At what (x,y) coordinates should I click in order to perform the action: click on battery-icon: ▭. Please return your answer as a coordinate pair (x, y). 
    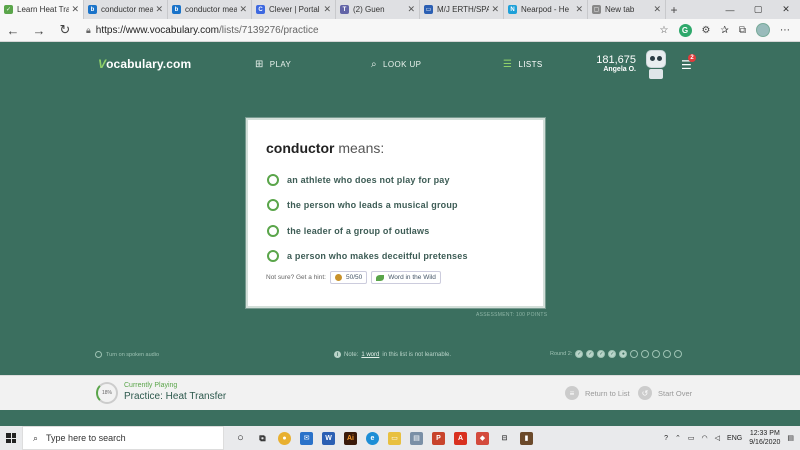
    Looking at the image, I should click on (691, 438).